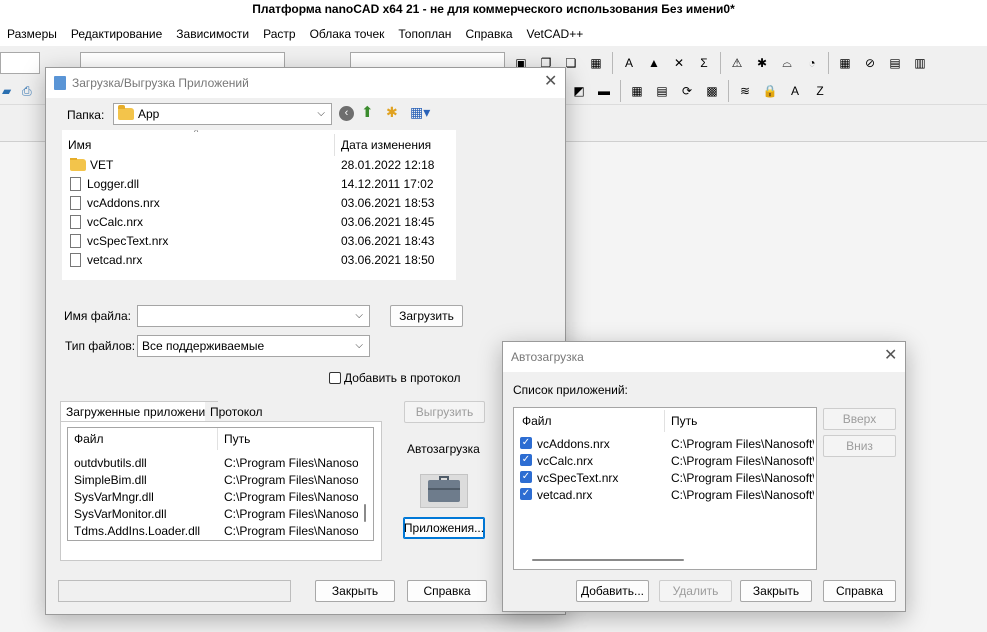 The height and width of the screenshot is (632, 987). Describe the element at coordinates (695, 591) in the screenshot. I see `delete-button: Удалить` at that location.